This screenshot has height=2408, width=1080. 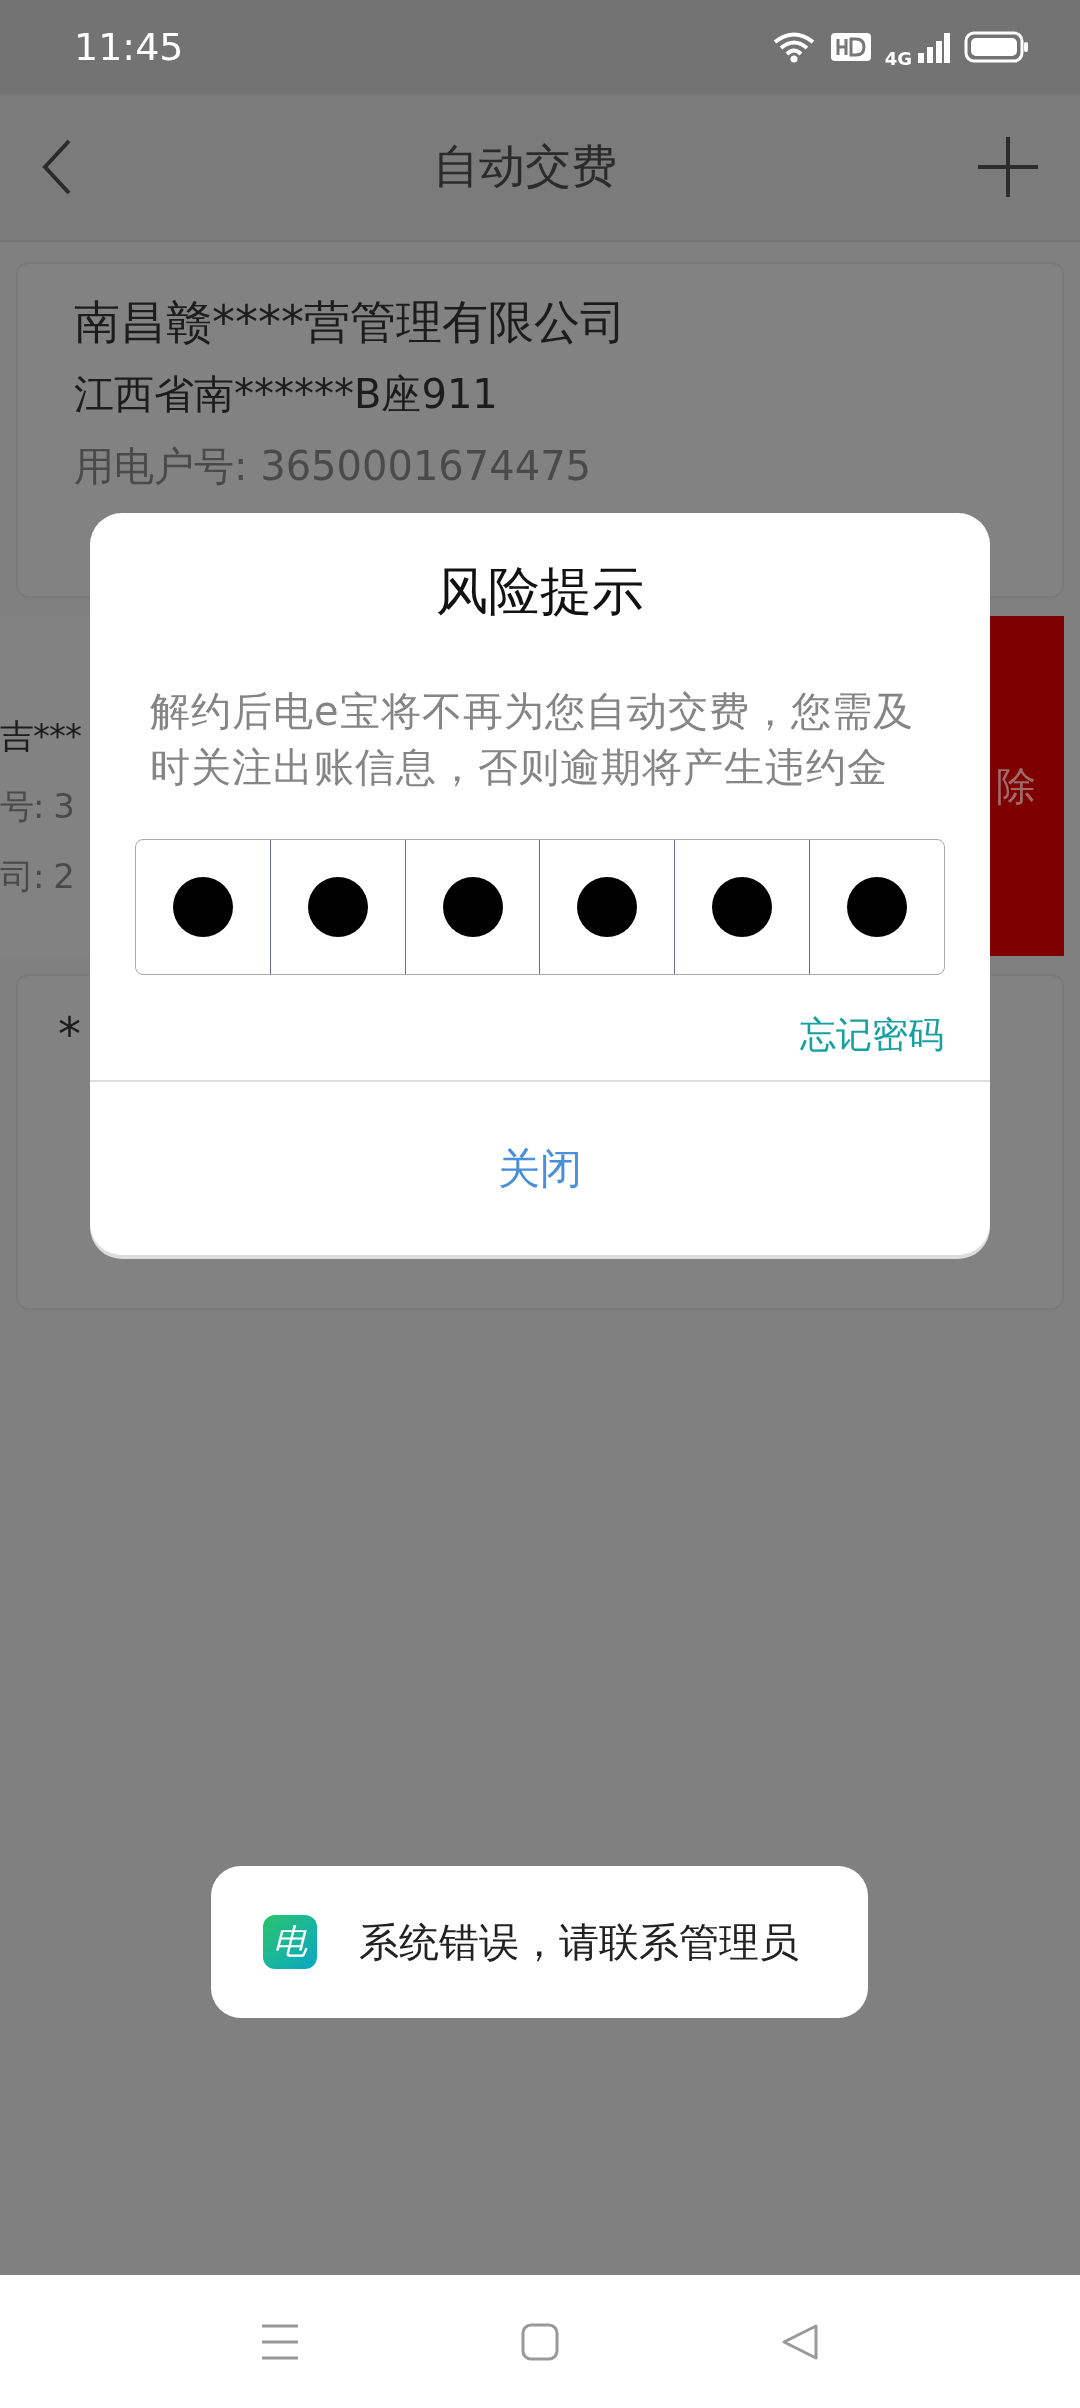 What do you see at coordinates (1008, 167) in the screenshot?
I see `plus-icon` at bounding box center [1008, 167].